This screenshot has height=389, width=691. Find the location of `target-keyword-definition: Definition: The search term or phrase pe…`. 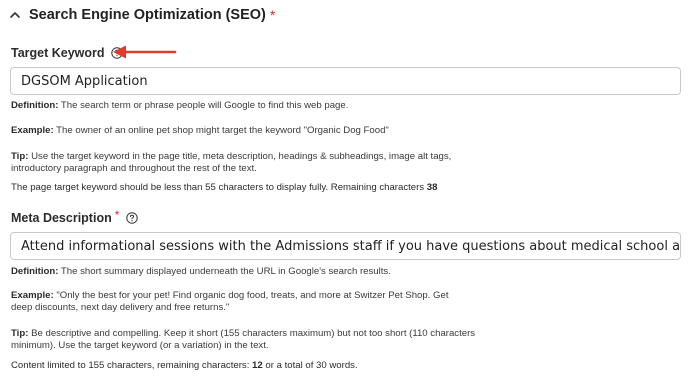

target-keyword-definition: Definition: The search term or phrase pe… is located at coordinates (291, 106).